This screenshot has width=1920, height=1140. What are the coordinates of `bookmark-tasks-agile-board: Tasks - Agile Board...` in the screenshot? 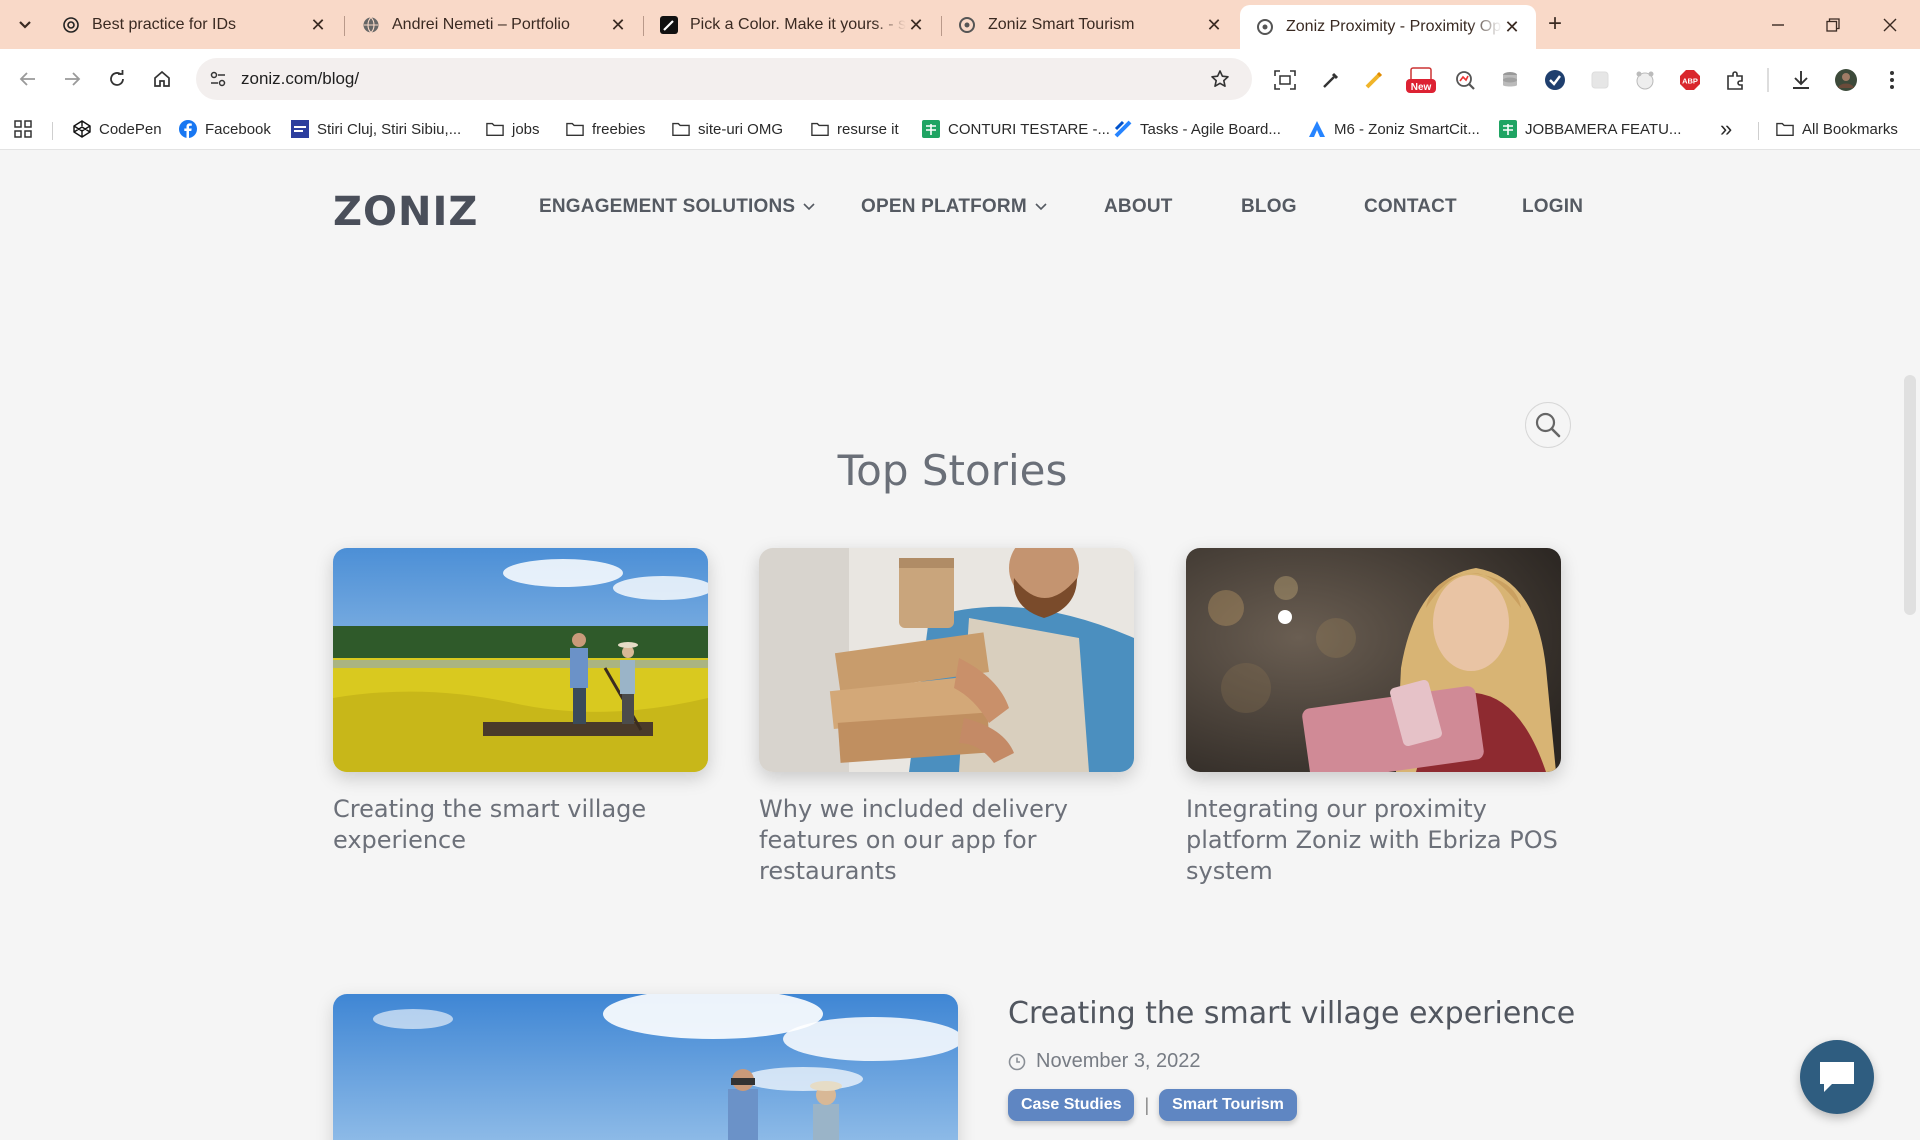 It's located at (1197, 129).